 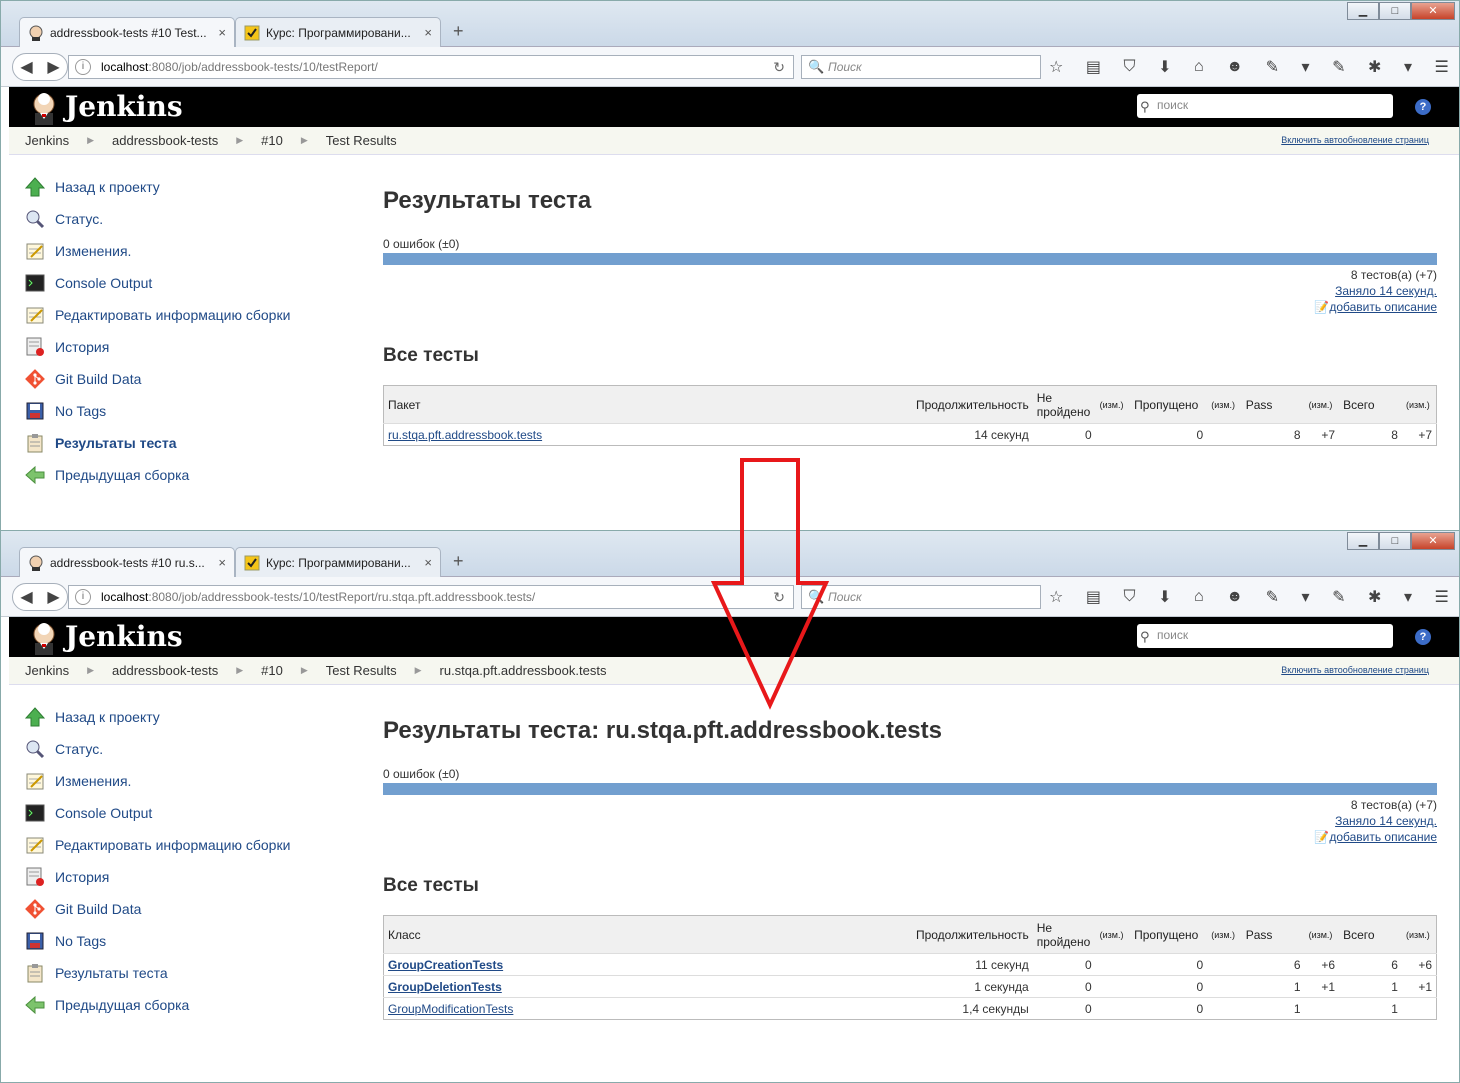 I want to click on tab-course: Курс: Программировани... ×, so click(x=338, y=32).